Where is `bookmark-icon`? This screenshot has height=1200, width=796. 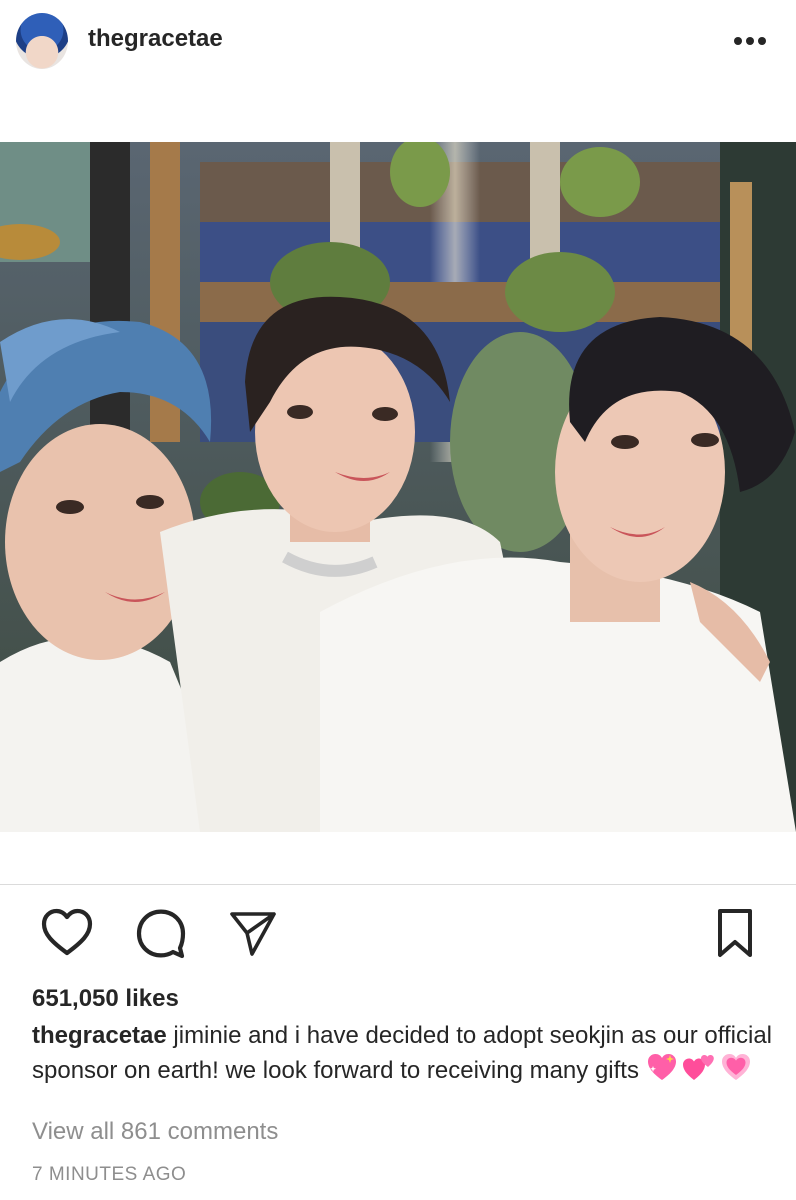 bookmark-icon is located at coordinates (735, 934).